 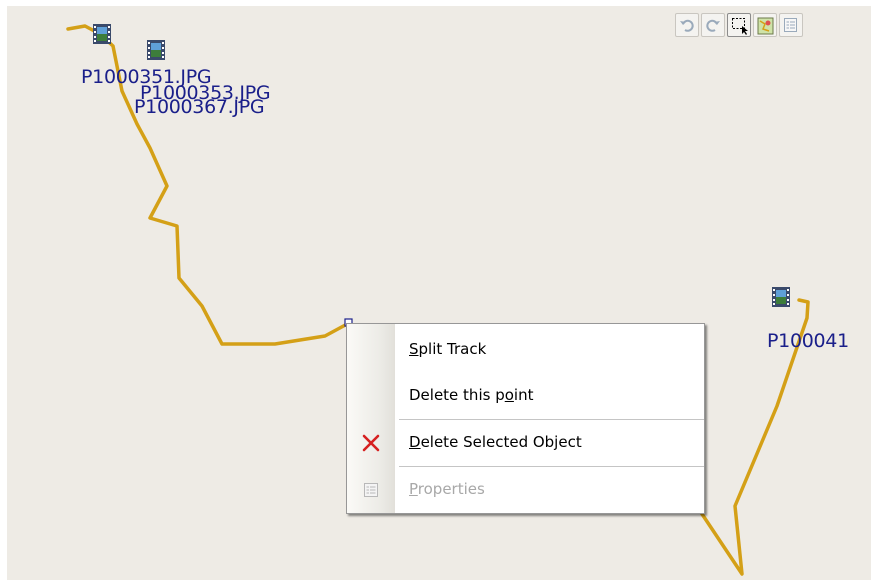 I want to click on undo-button, so click(x=687, y=25).